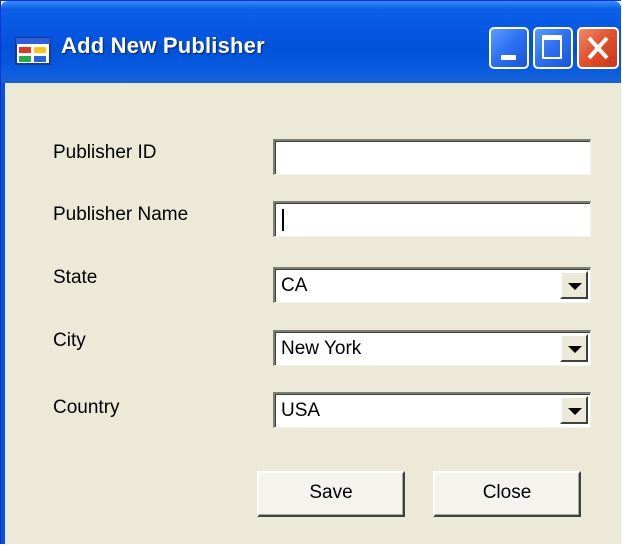 This screenshot has height=545, width=622. What do you see at coordinates (321, 348) in the screenshot?
I see `city-value: New York` at bounding box center [321, 348].